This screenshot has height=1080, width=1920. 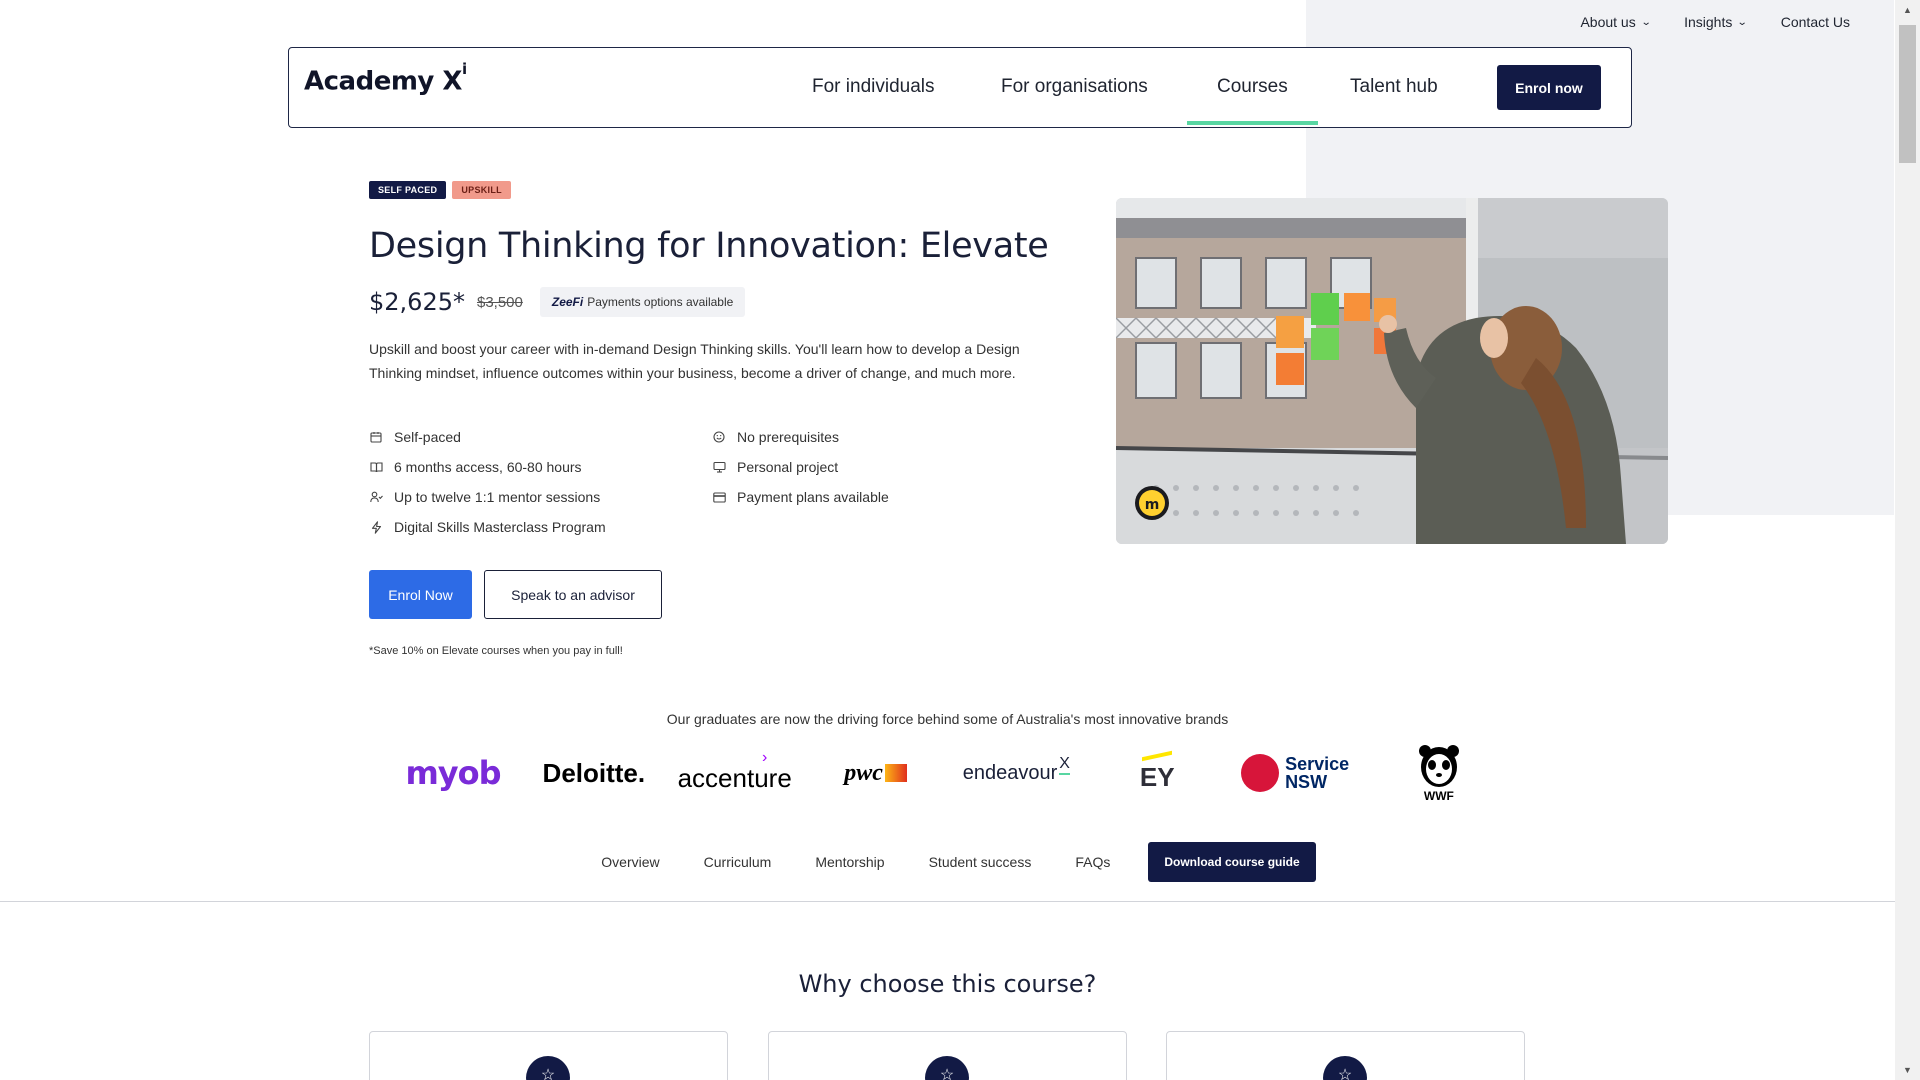 What do you see at coordinates (947, 984) in the screenshot?
I see `why-choose-heading: Why choose this course?` at bounding box center [947, 984].